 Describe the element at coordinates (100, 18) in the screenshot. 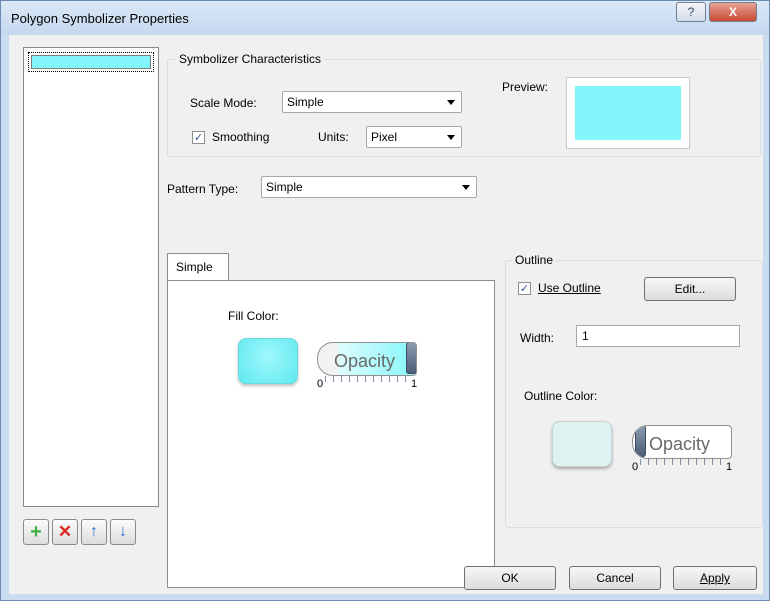

I see `window-title: Polygon Symbolizer Properties` at that location.